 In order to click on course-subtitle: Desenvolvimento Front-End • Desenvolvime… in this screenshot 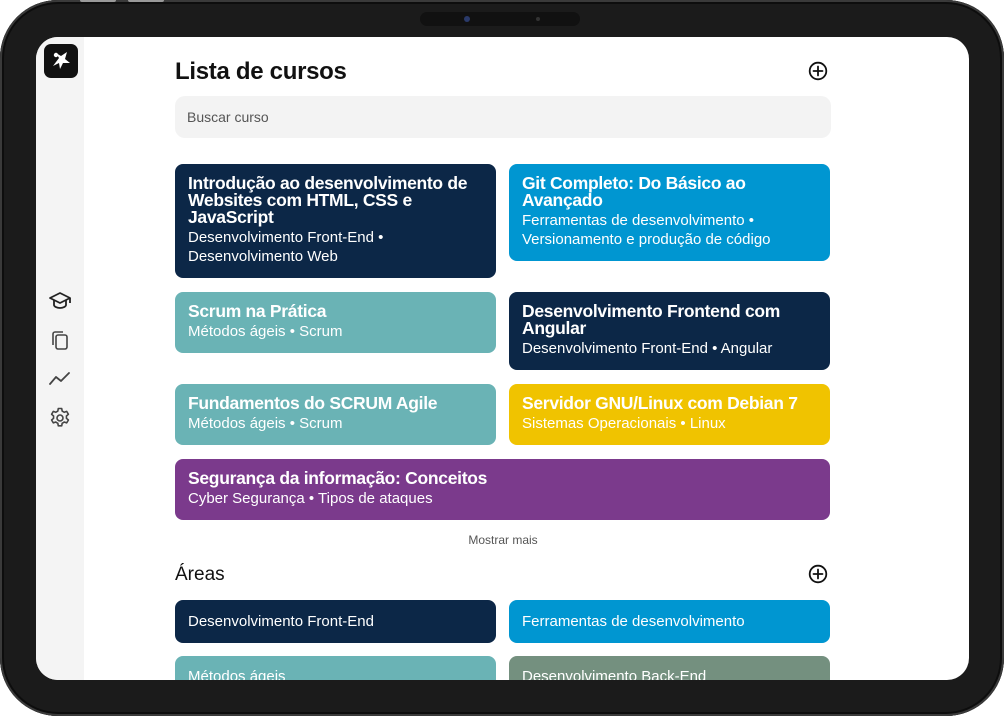, I will do `click(286, 247)`.